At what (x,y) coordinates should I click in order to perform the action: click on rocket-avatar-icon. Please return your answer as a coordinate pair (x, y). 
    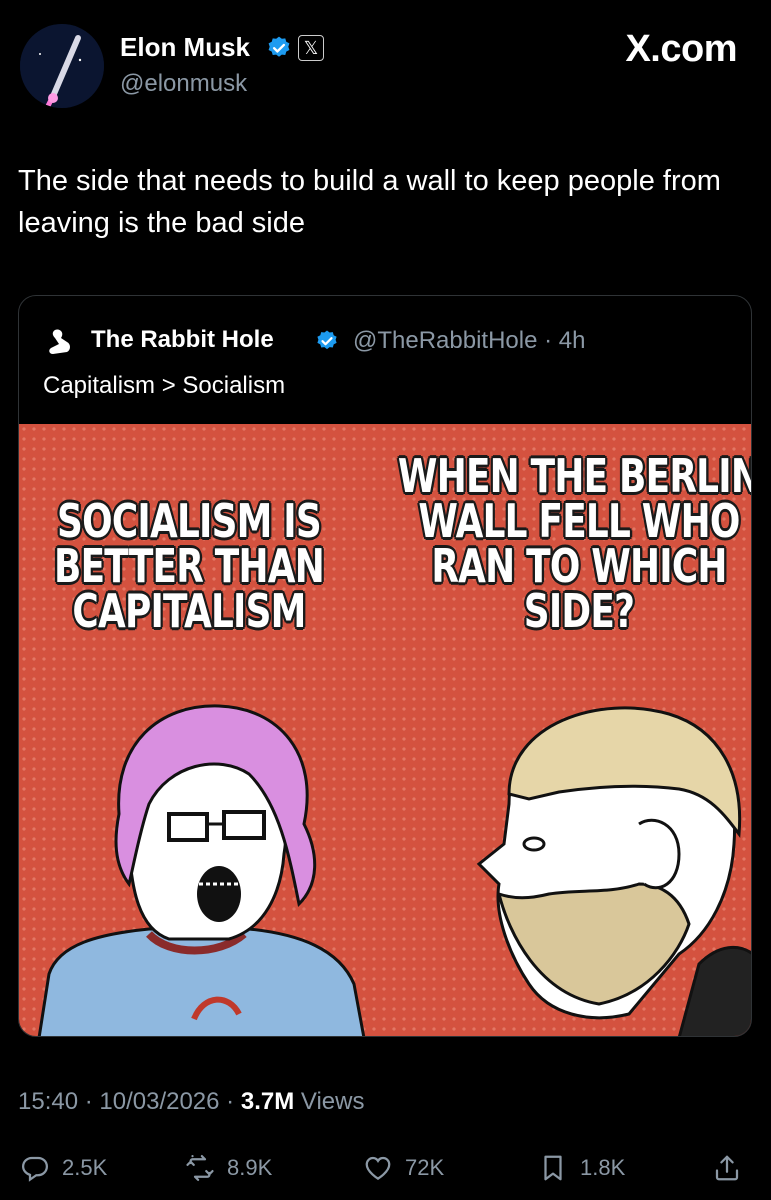
    Looking at the image, I should click on (62, 66).